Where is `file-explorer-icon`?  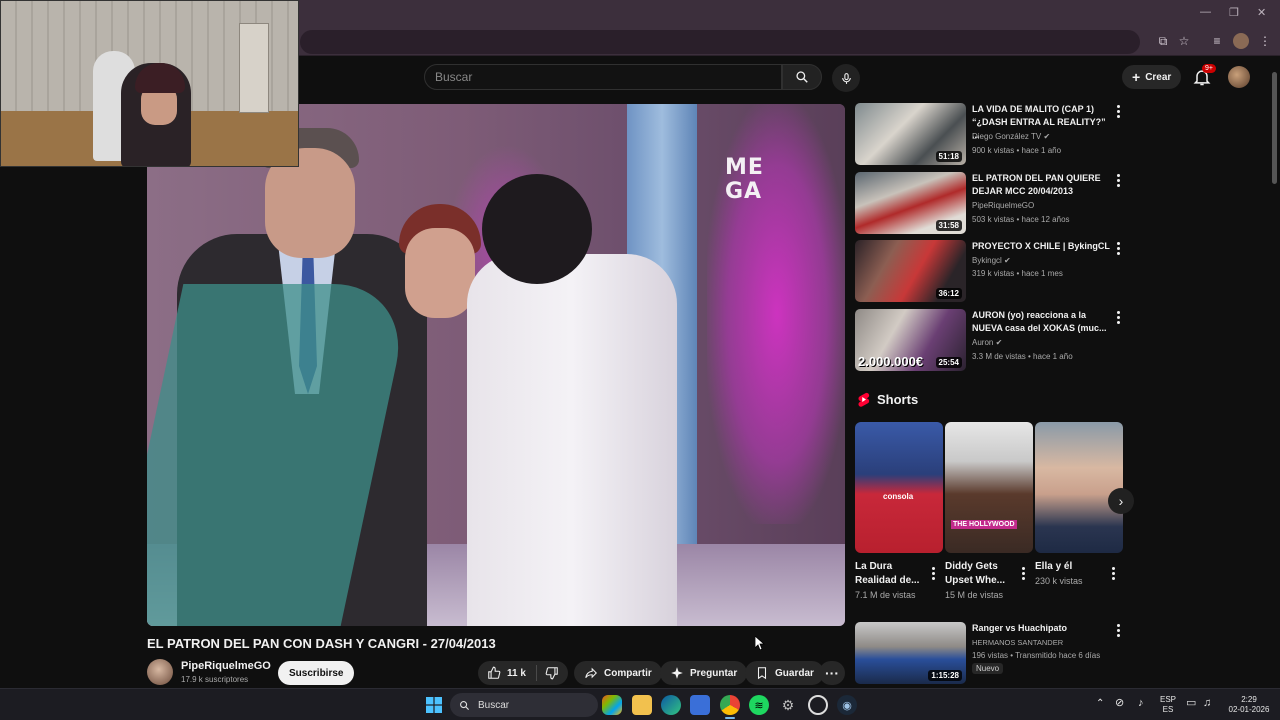
file-explorer-icon is located at coordinates (642, 705).